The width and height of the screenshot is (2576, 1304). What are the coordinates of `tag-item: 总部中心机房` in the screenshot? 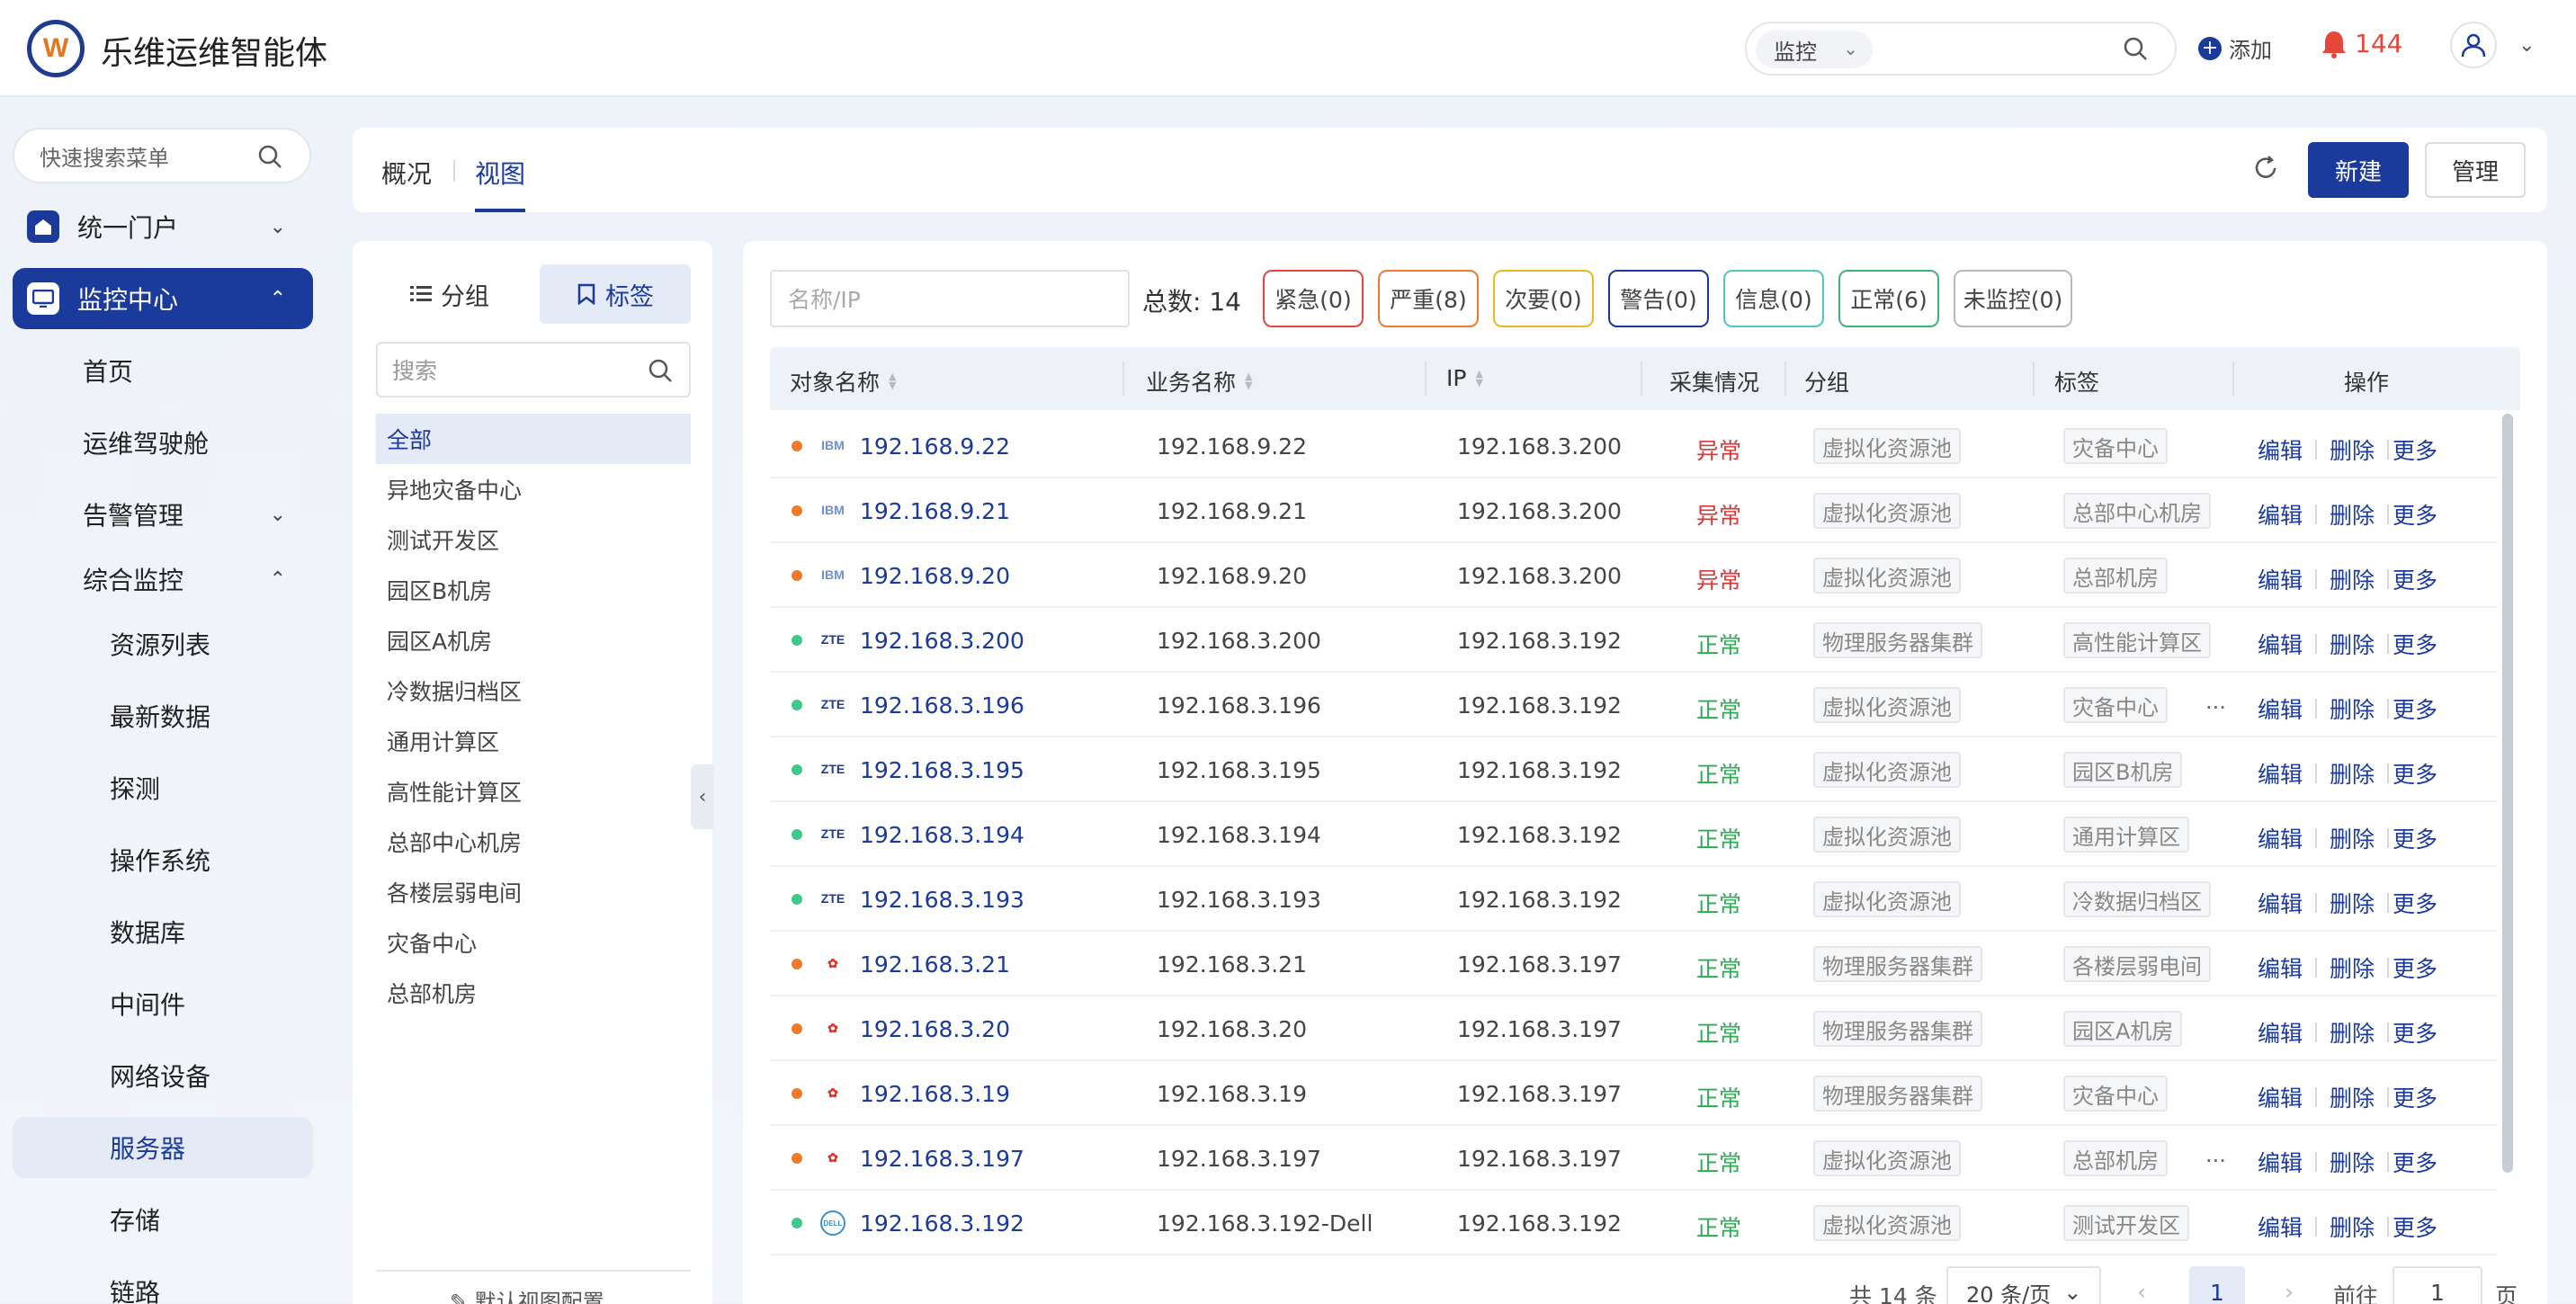 It's located at (533, 842).